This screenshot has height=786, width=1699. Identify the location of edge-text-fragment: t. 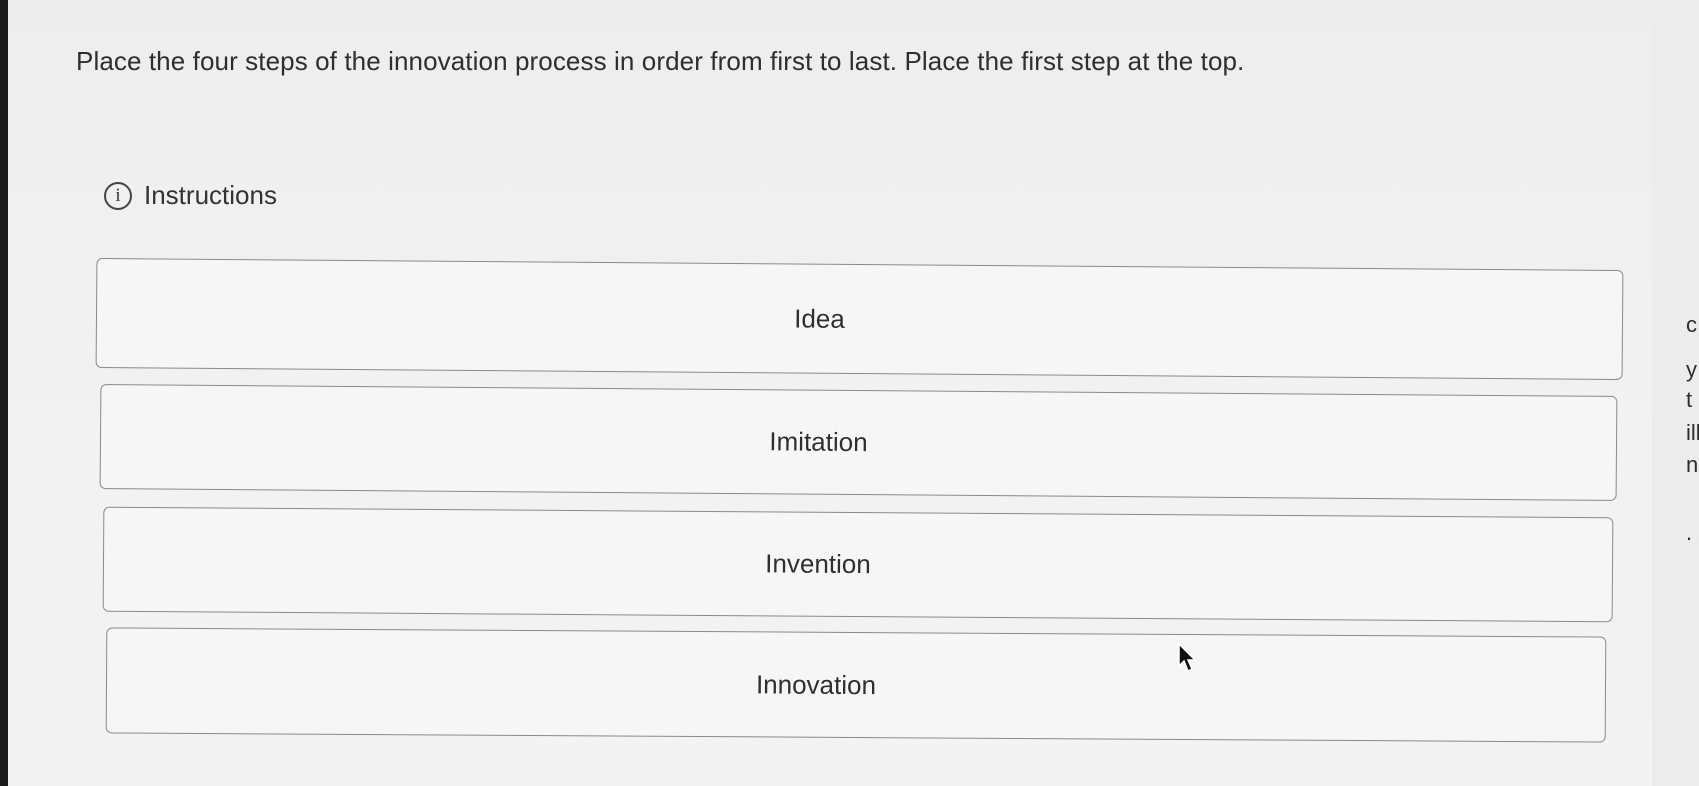
(1689, 399).